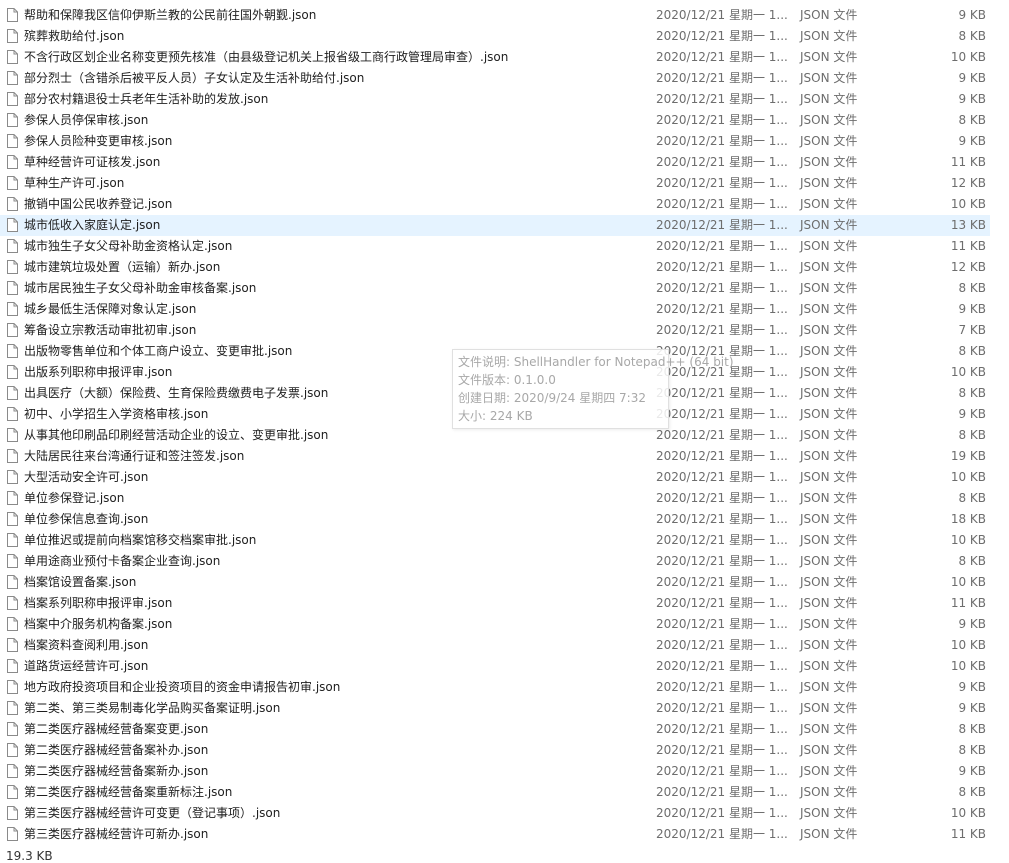 The image size is (1009, 863). I want to click on file-name: 草种生产许可.json, so click(334, 183).